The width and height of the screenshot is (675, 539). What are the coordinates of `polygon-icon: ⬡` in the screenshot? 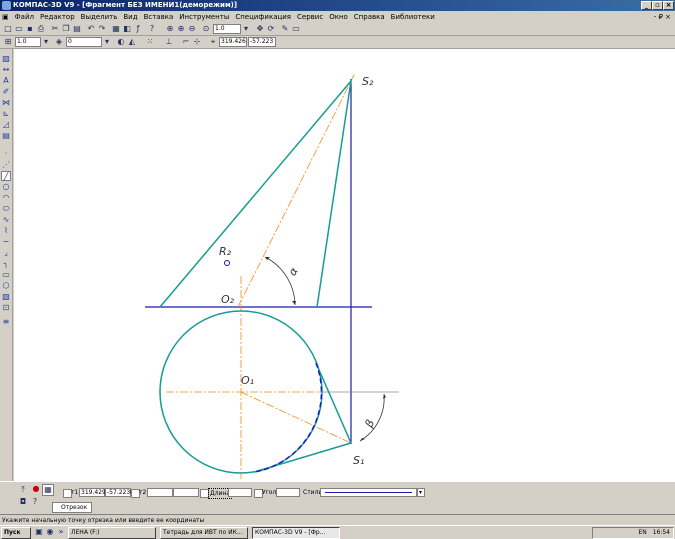 It's located at (6, 286).